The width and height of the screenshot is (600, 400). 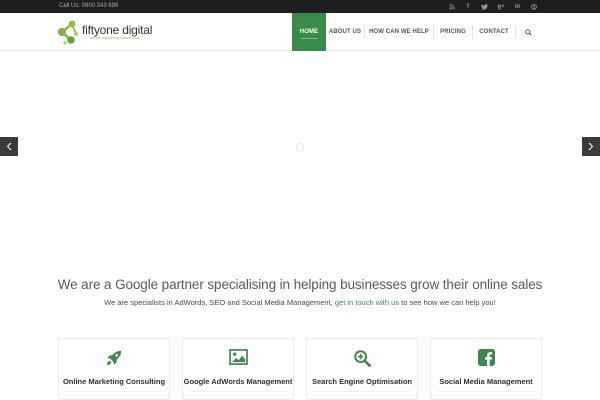 What do you see at coordinates (534, 6) in the screenshot?
I see `skype-icon` at bounding box center [534, 6].